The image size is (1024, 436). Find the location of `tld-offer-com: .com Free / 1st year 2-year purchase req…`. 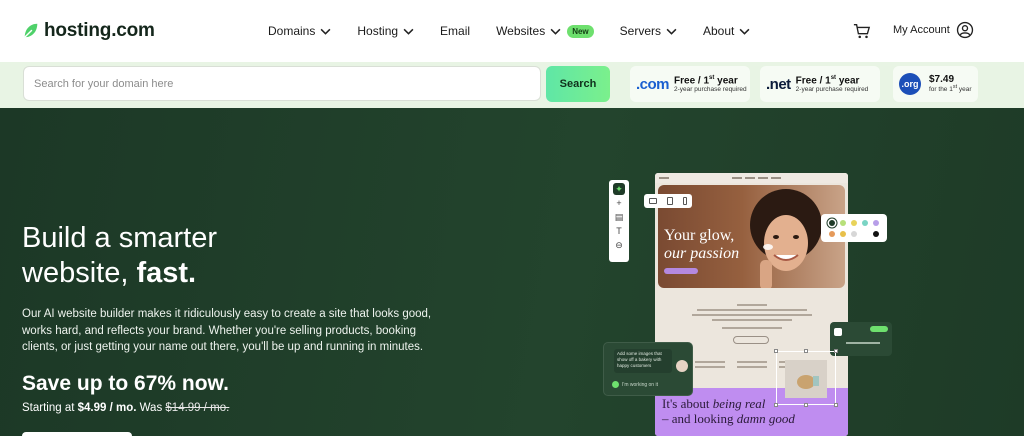

tld-offer-com: .com Free / 1st year 2-year purchase req… is located at coordinates (690, 84).